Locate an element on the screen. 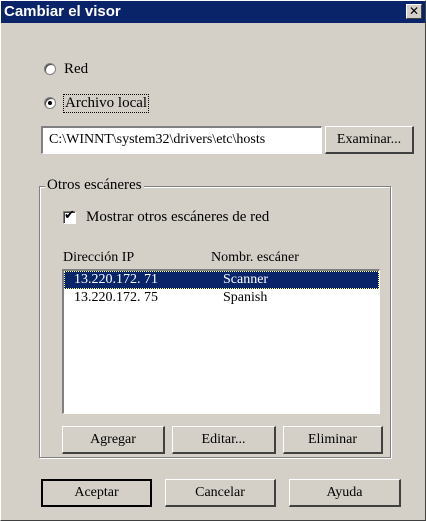 The image size is (426, 521). add-button: Agregar is located at coordinates (113, 440).